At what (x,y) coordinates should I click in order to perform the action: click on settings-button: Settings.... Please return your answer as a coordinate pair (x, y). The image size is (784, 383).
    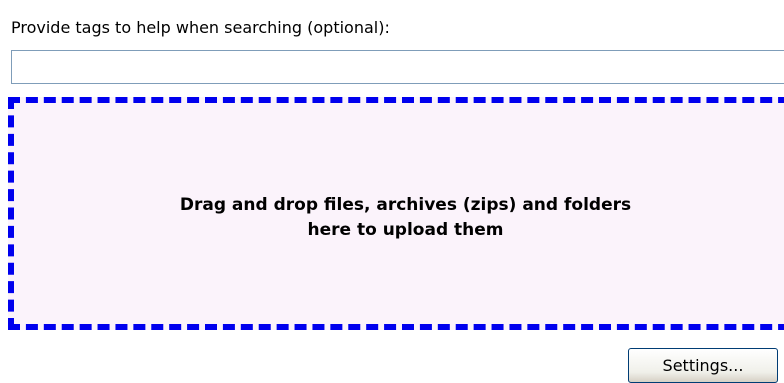
    Looking at the image, I should click on (703, 365).